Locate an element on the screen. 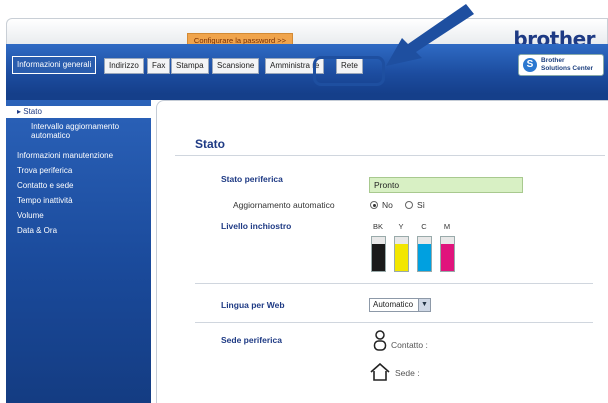 The image size is (608, 403). sidebar-item-maintenance: Informazioni manutenzione is located at coordinates (65, 155).